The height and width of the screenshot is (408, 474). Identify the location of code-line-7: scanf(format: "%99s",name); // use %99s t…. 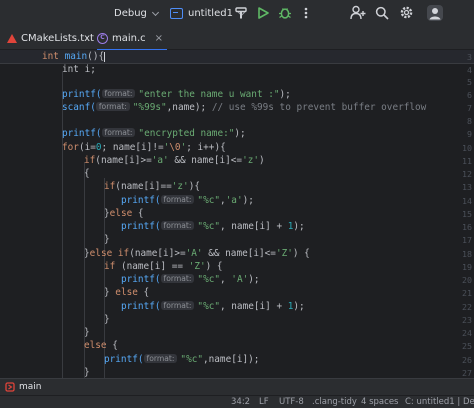
(244, 107).